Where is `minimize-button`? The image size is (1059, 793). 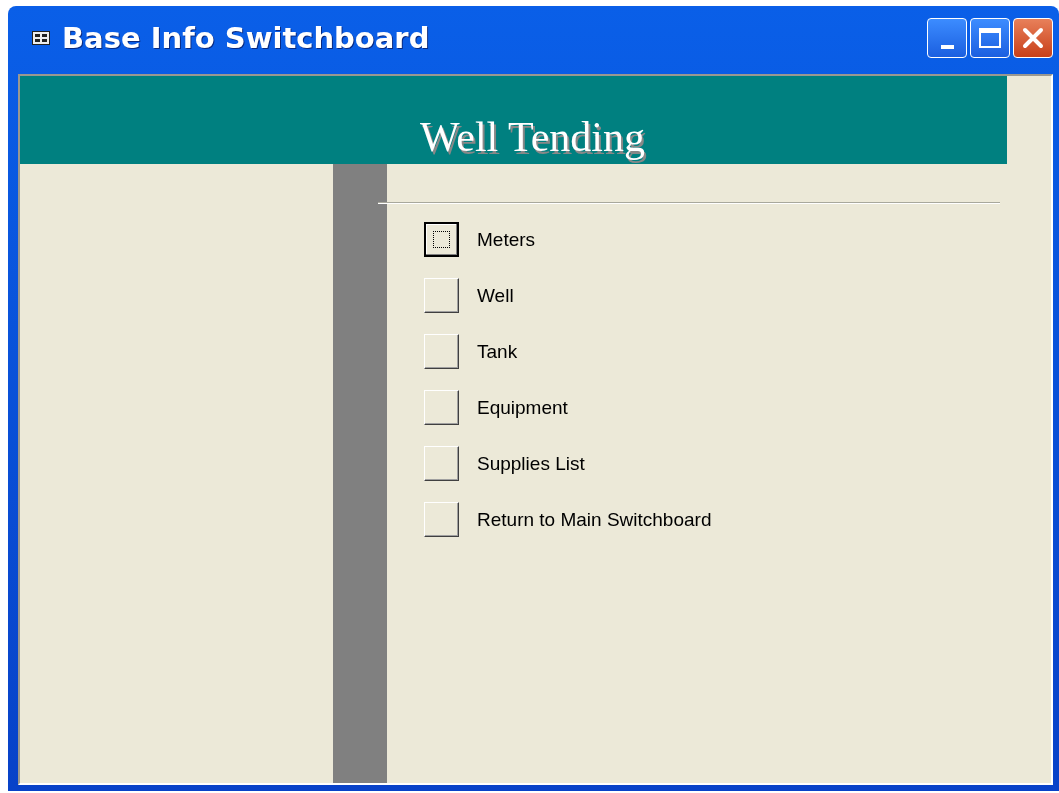 minimize-button is located at coordinates (947, 38).